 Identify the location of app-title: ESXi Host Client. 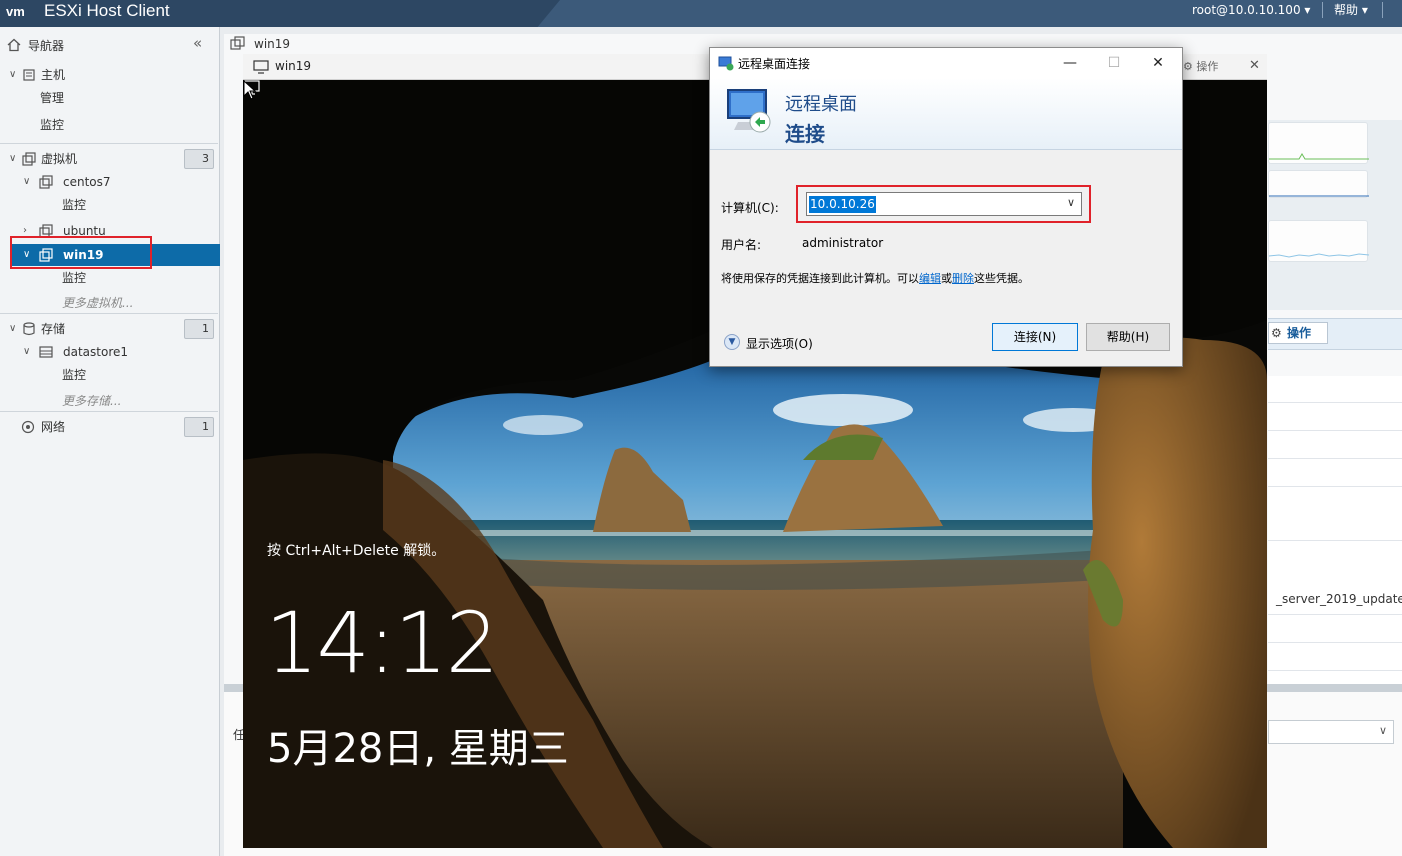
(107, 10).